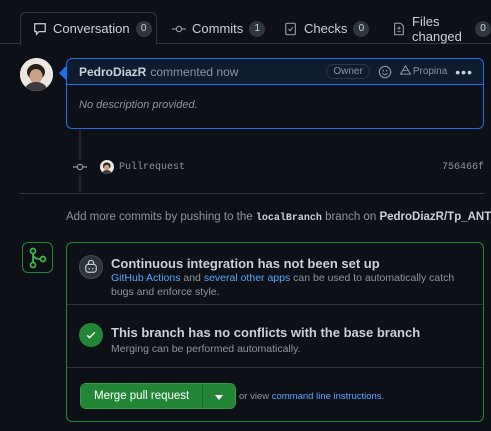  Describe the element at coordinates (430, 71) in the screenshot. I see `propina-label: Propina` at that location.